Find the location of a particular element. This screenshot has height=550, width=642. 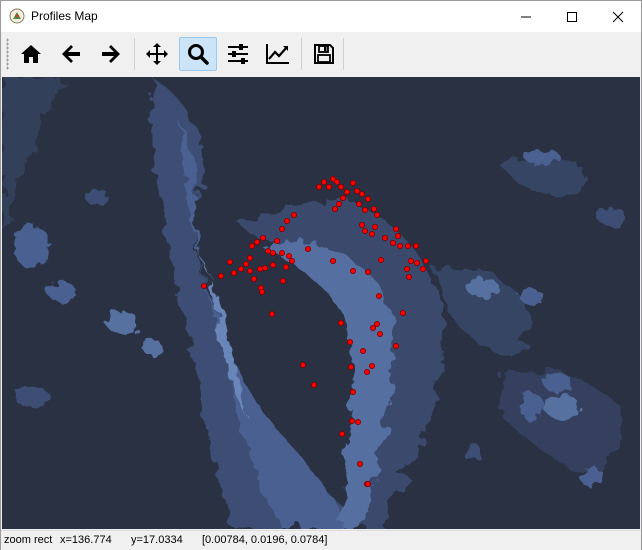

home-button is located at coordinates (31, 54).